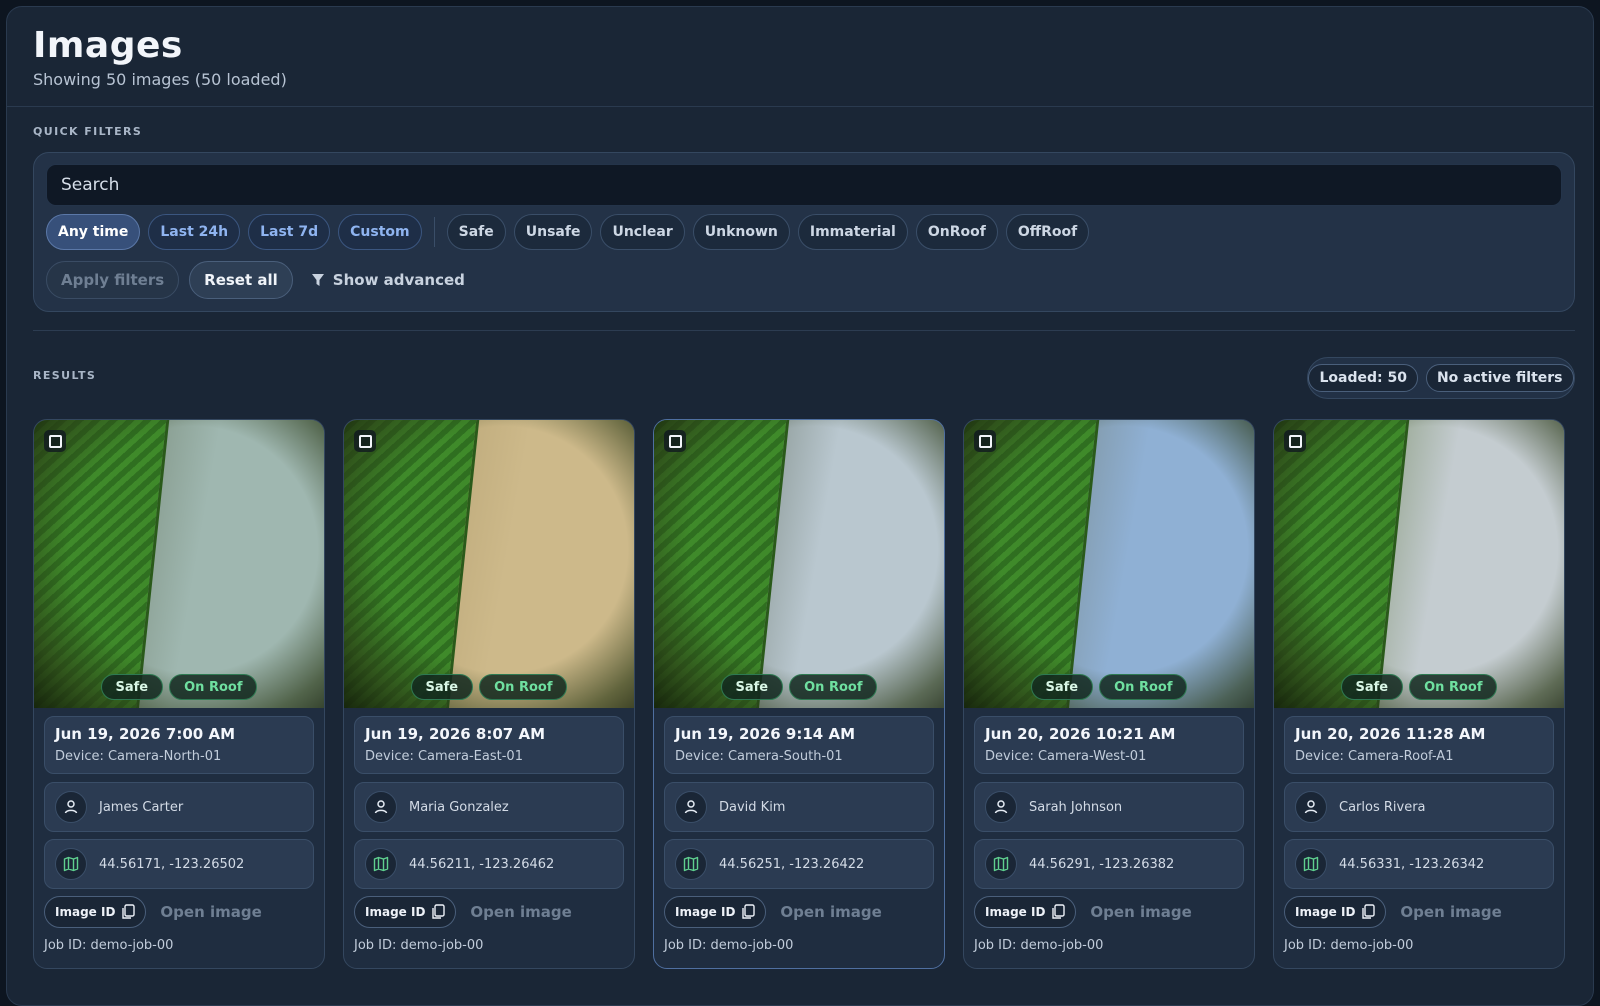 This screenshot has height=1006, width=1600. Describe the element at coordinates (108, 45) in the screenshot. I see `page-title: Images` at that location.